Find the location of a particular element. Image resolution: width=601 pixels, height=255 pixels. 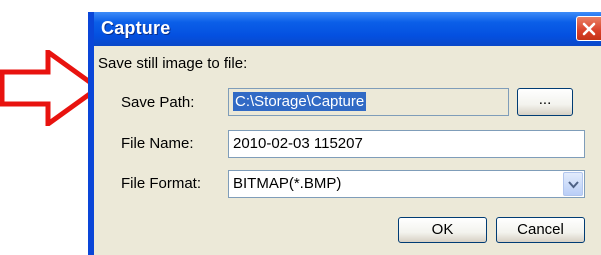

close-icon is located at coordinates (589, 29).